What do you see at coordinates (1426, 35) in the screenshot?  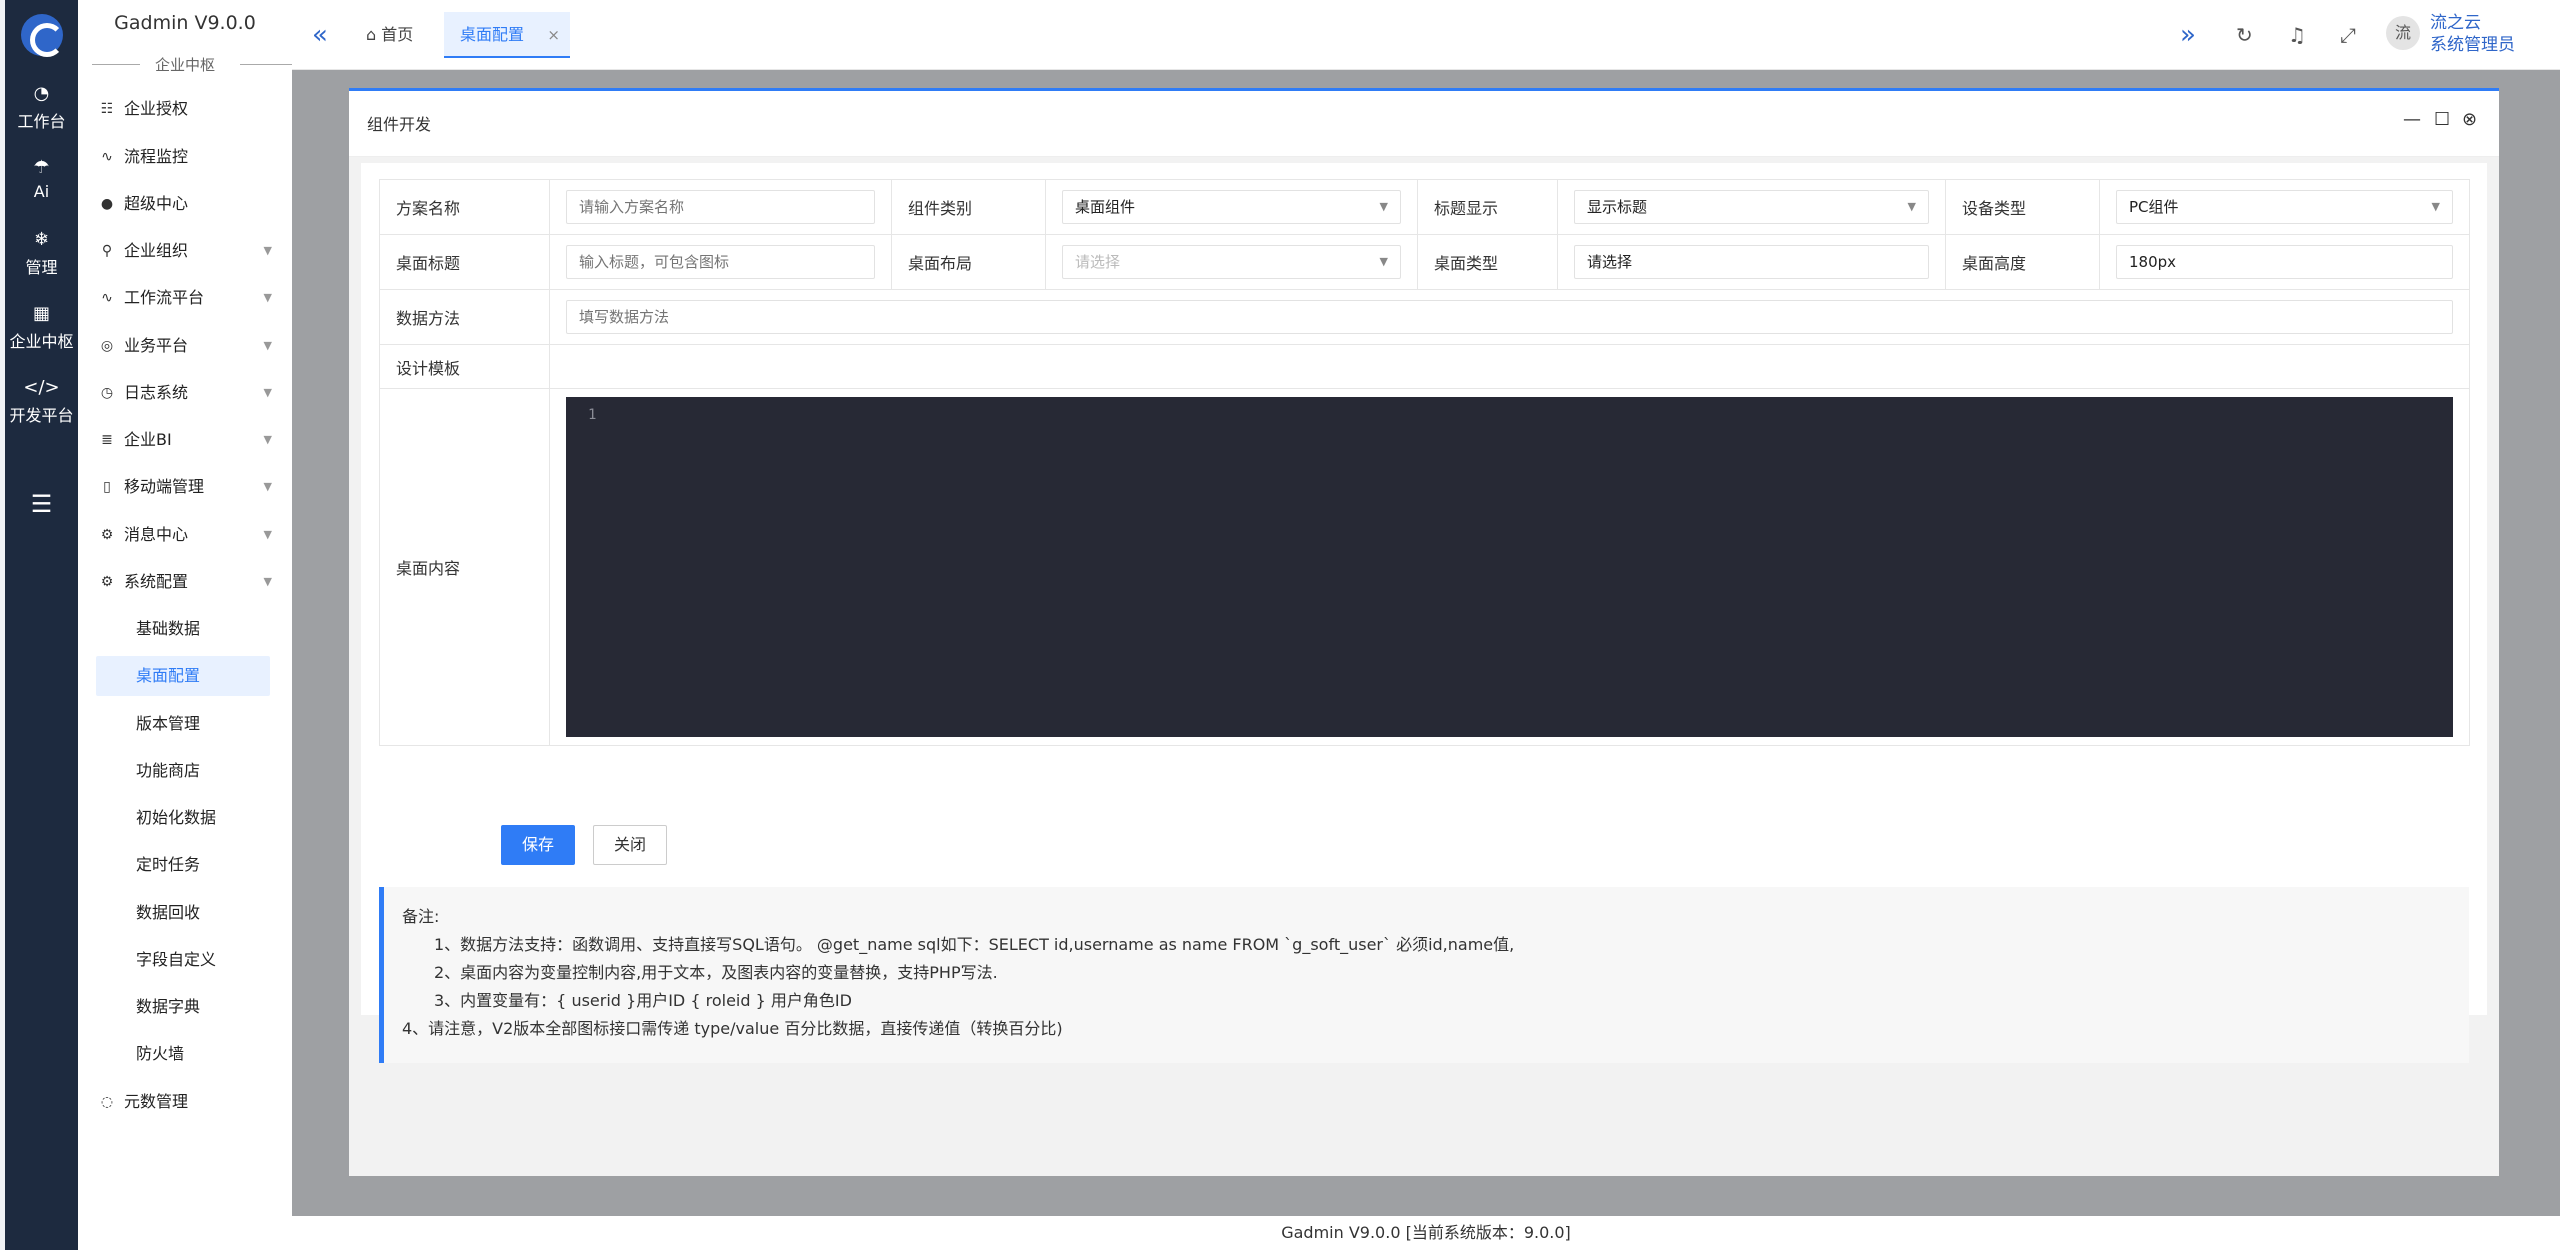 I see `top-header: « ⌂ 首页 桌面配置 × » ↻ ♫ ⤢ 流 流之云 系统管理员` at bounding box center [1426, 35].